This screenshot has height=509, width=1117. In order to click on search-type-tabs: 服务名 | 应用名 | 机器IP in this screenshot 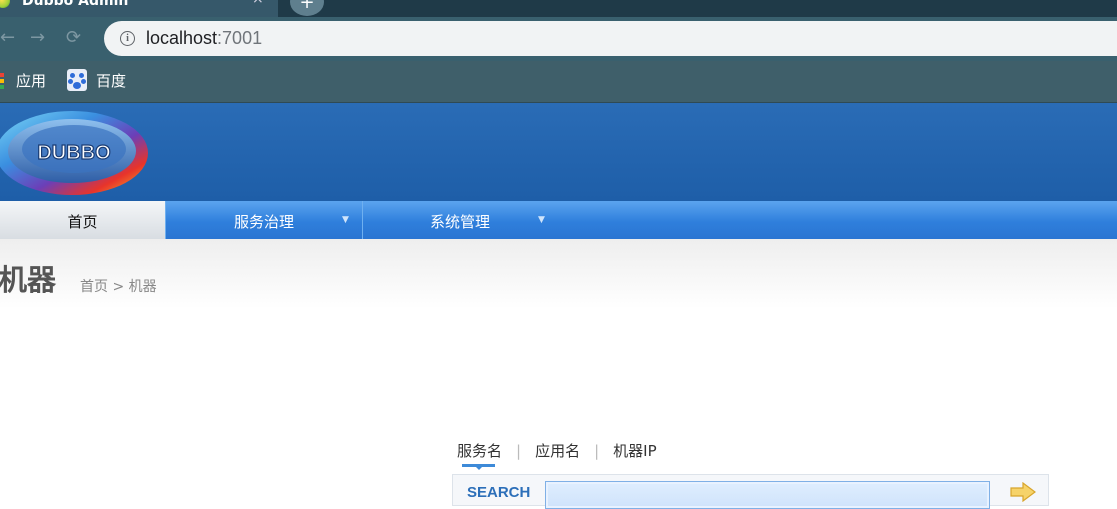, I will do `click(557, 451)`.